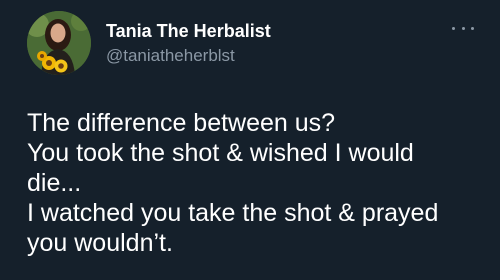  I want to click on tweet-text-line: The difference between us?, so click(181, 123).